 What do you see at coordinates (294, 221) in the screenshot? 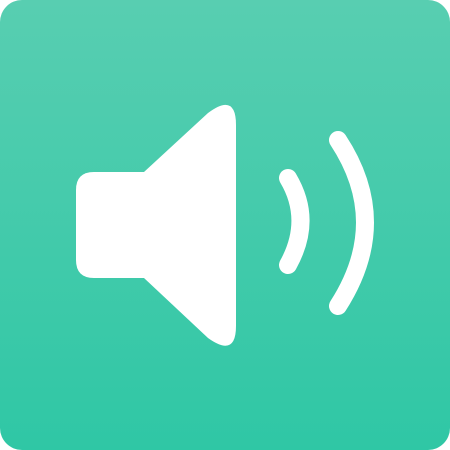
I see `sound-wave-small` at bounding box center [294, 221].